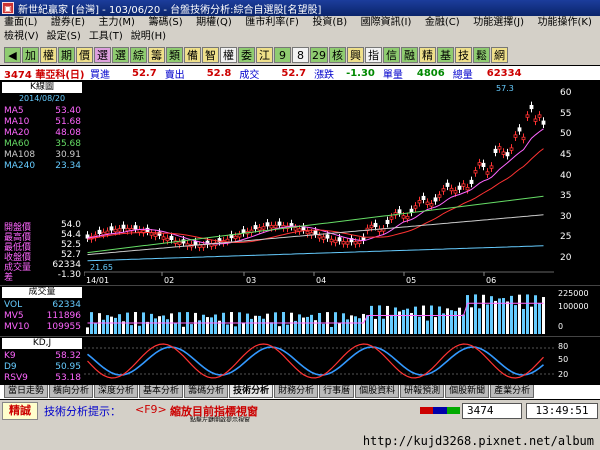  What do you see at coordinates (300, 37) in the screenshot?
I see `menu-row-2: 檢視(V) 設定(S) 工具(T) 說明(H)` at bounding box center [300, 37].